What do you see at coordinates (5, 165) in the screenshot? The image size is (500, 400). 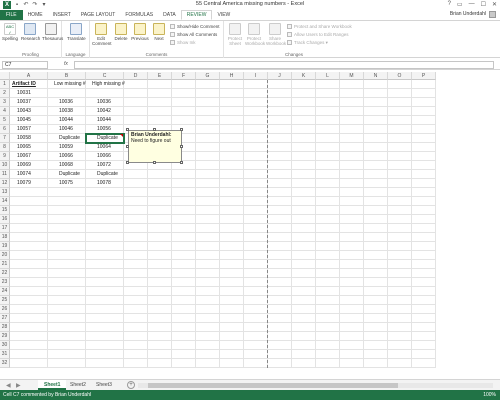 I see `row-header: 10` at bounding box center [5, 165].